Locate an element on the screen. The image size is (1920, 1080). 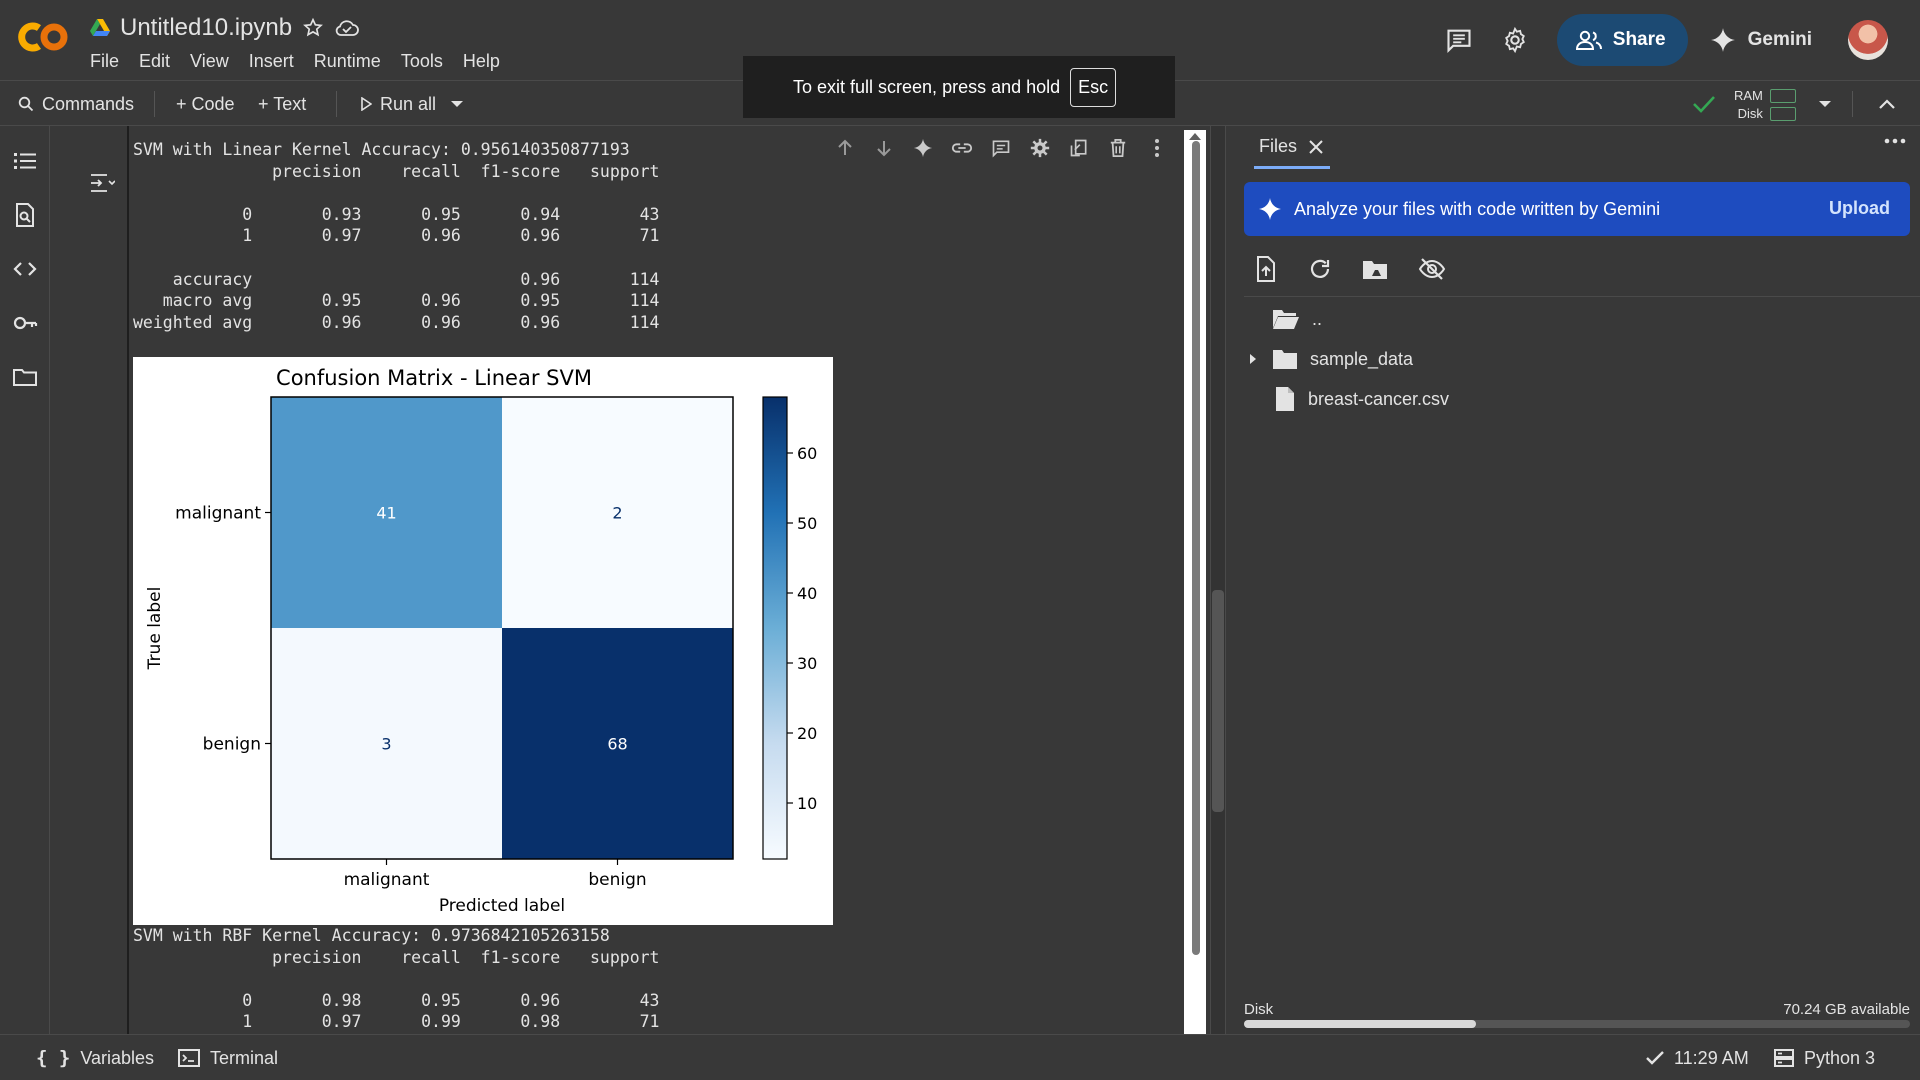
y-tick-label: benign is located at coordinates (232, 745).